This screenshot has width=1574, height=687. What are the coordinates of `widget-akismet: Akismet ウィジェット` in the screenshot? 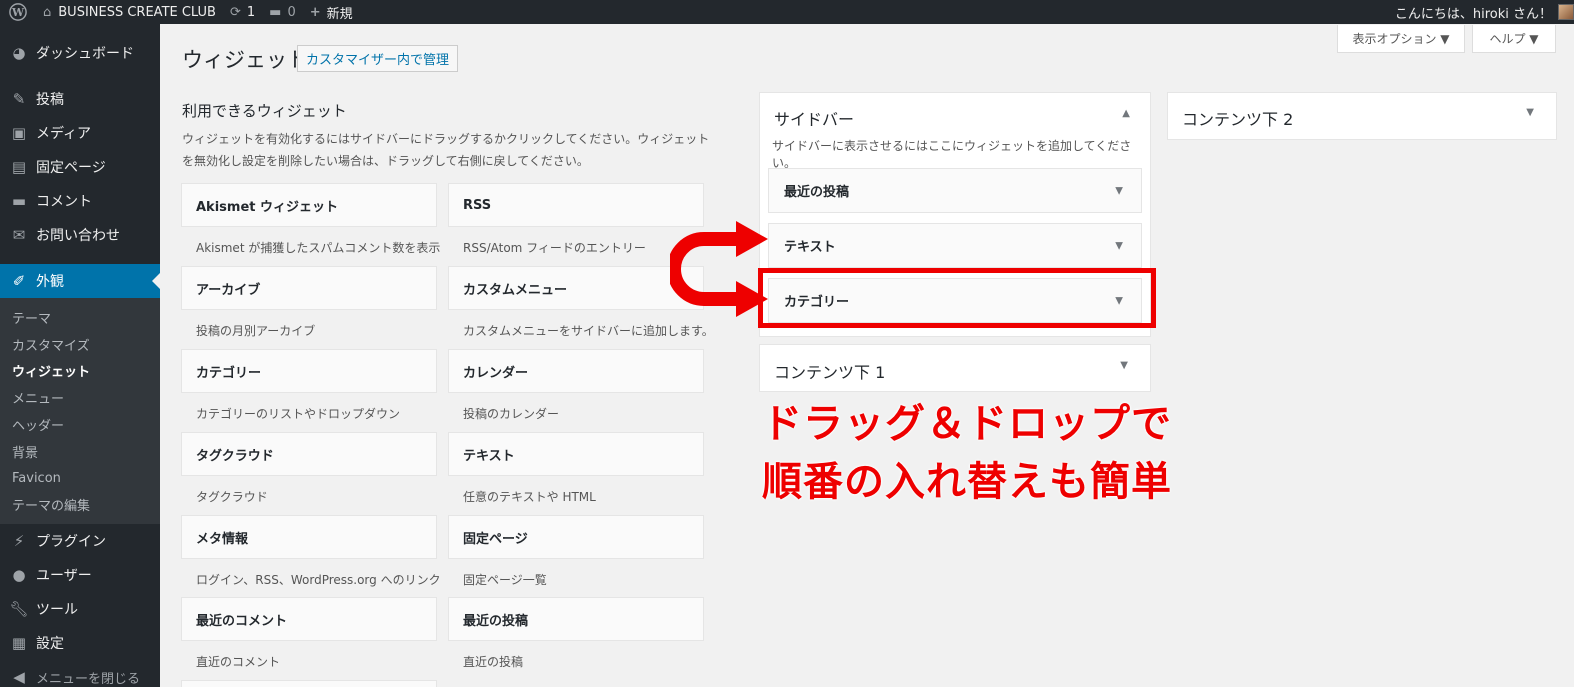 It's located at (309, 205).